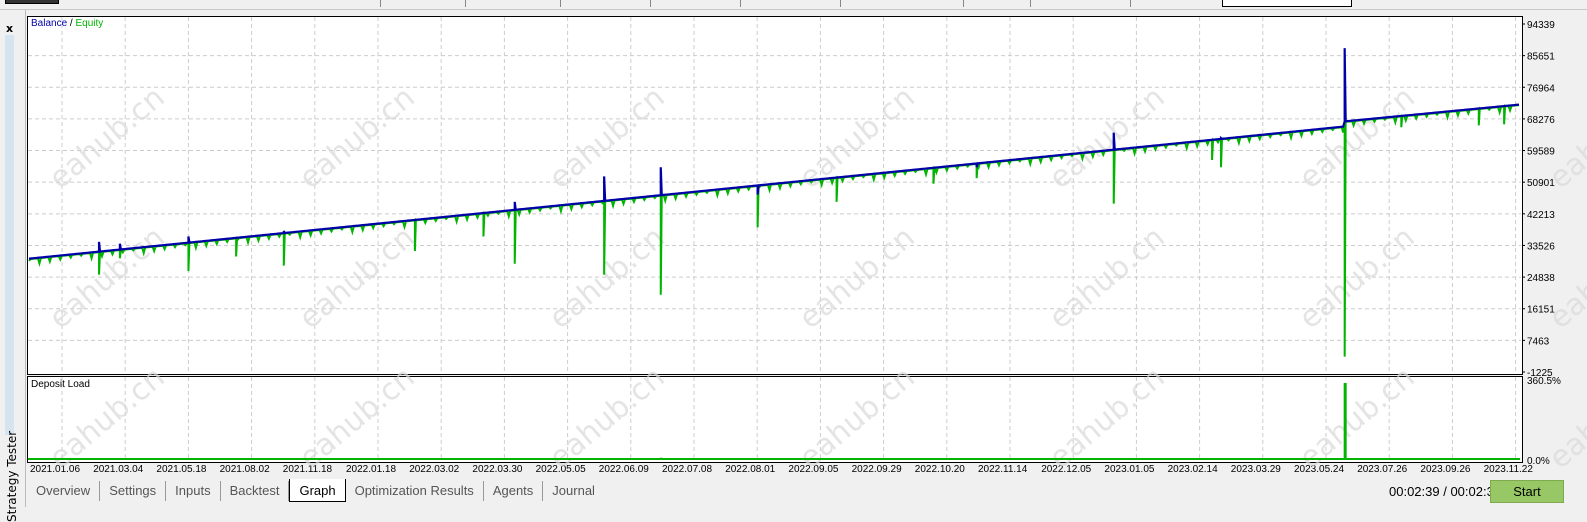 The width and height of the screenshot is (1587, 522). Describe the element at coordinates (434, 469) in the screenshot. I see `x-tick-label: 2022.03.02` at that location.